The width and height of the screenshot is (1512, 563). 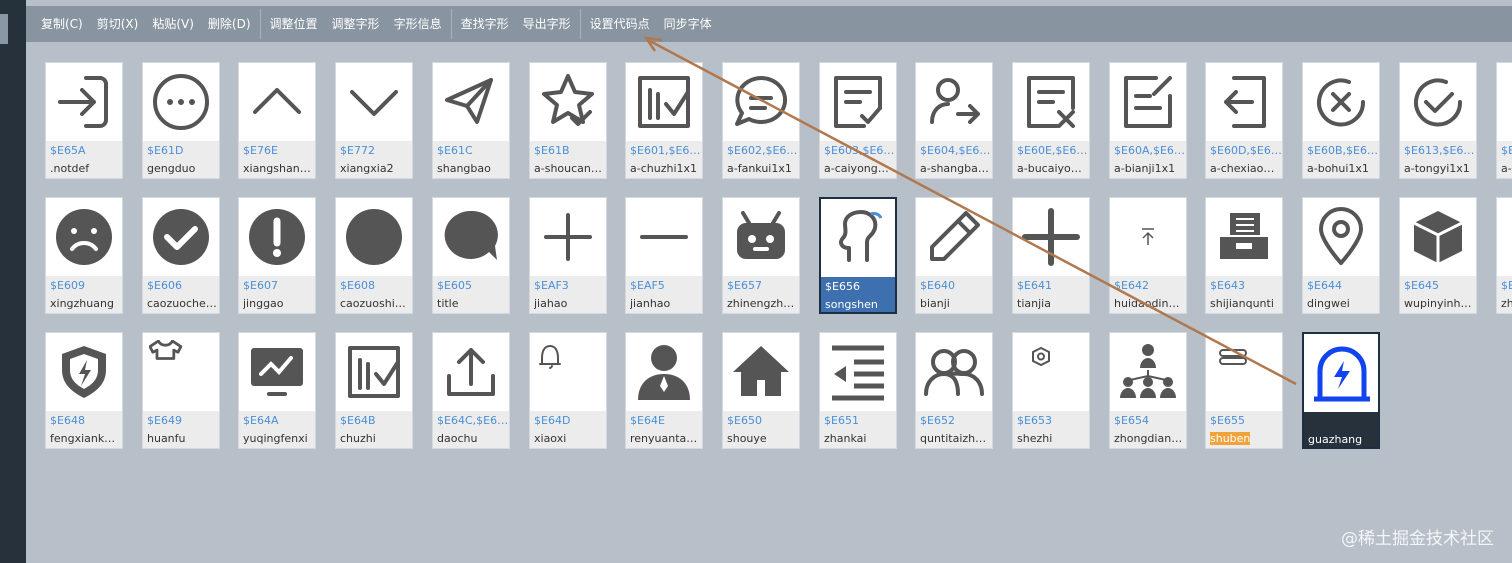 I want to click on reject-icon, so click(x=1341, y=102).